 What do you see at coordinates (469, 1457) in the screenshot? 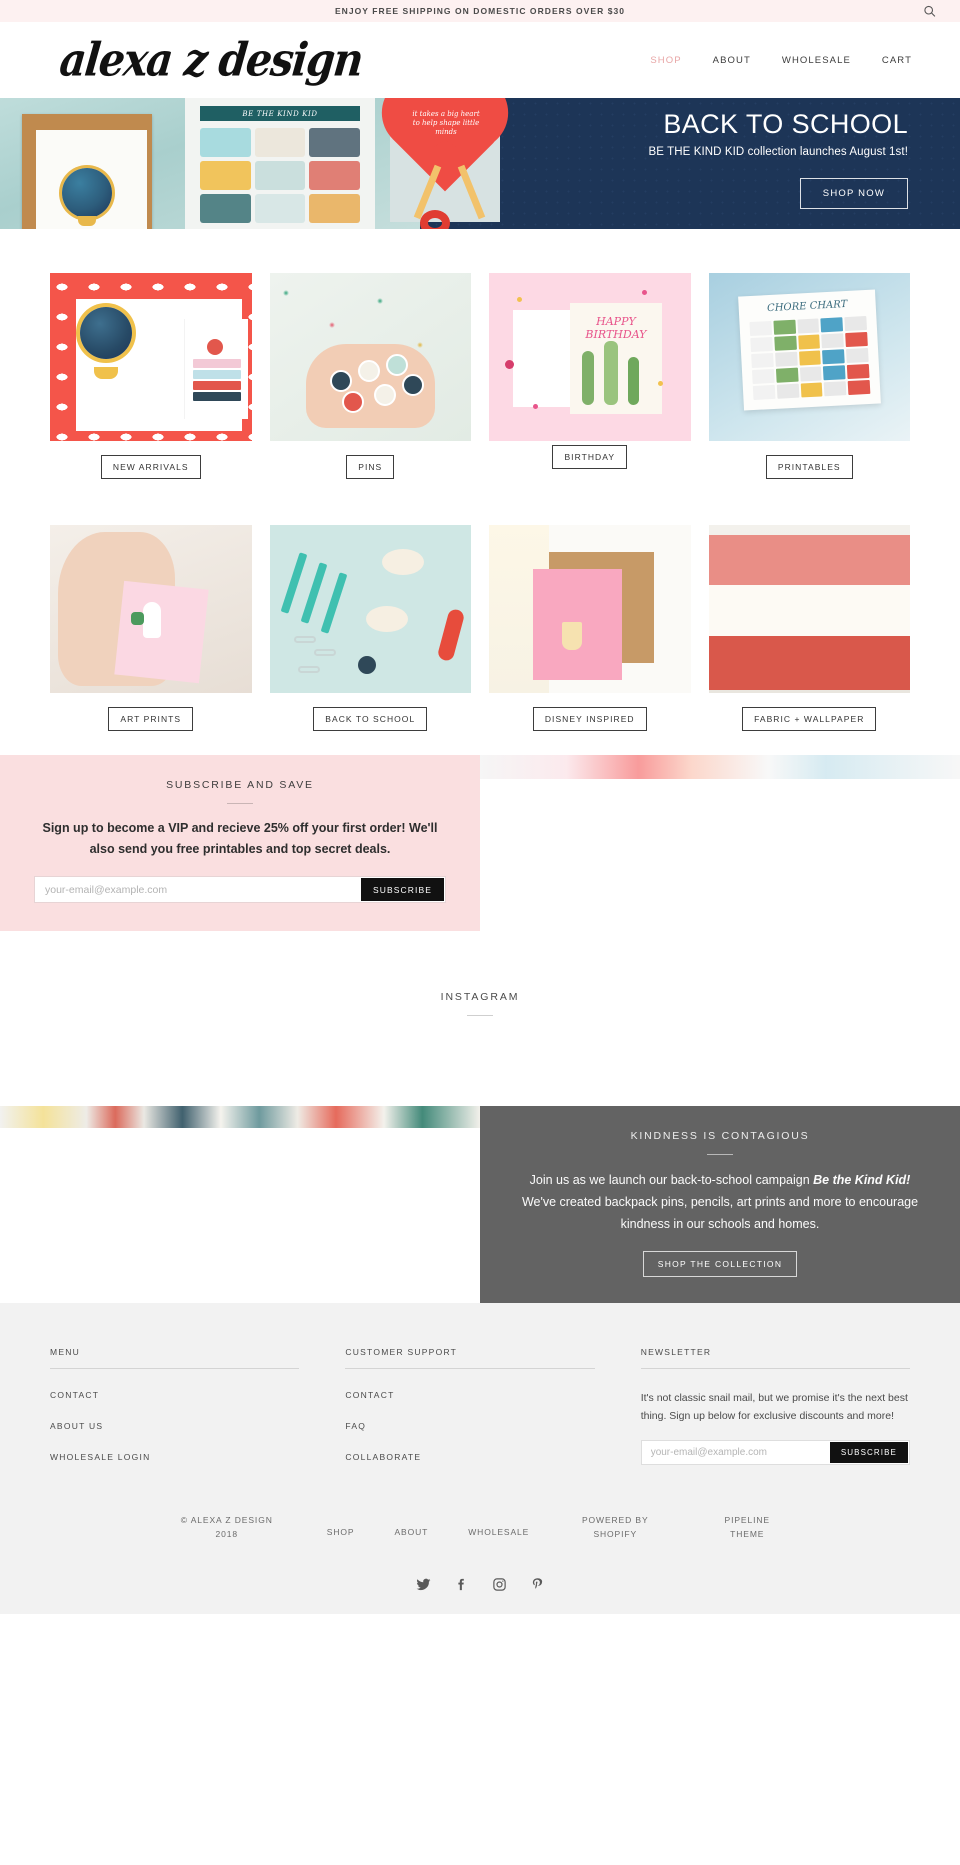
I see `footer-link-collaborate: COLLABORATE` at bounding box center [469, 1457].